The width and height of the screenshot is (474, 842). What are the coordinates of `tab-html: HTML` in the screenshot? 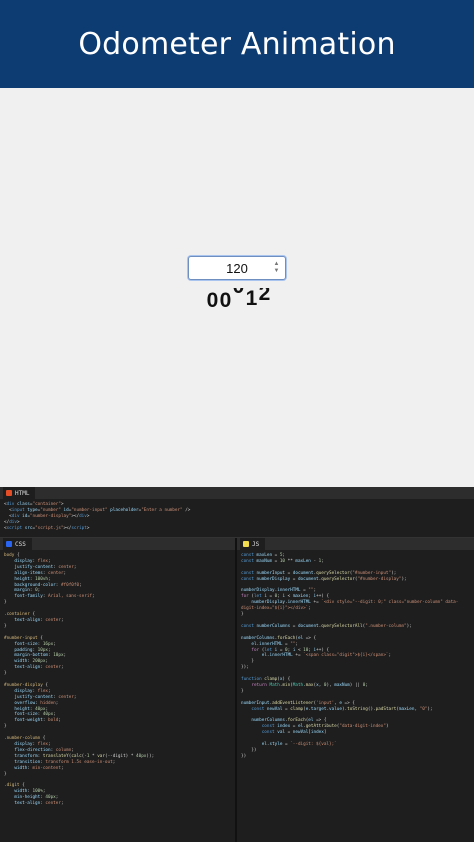 It's located at (19, 493).